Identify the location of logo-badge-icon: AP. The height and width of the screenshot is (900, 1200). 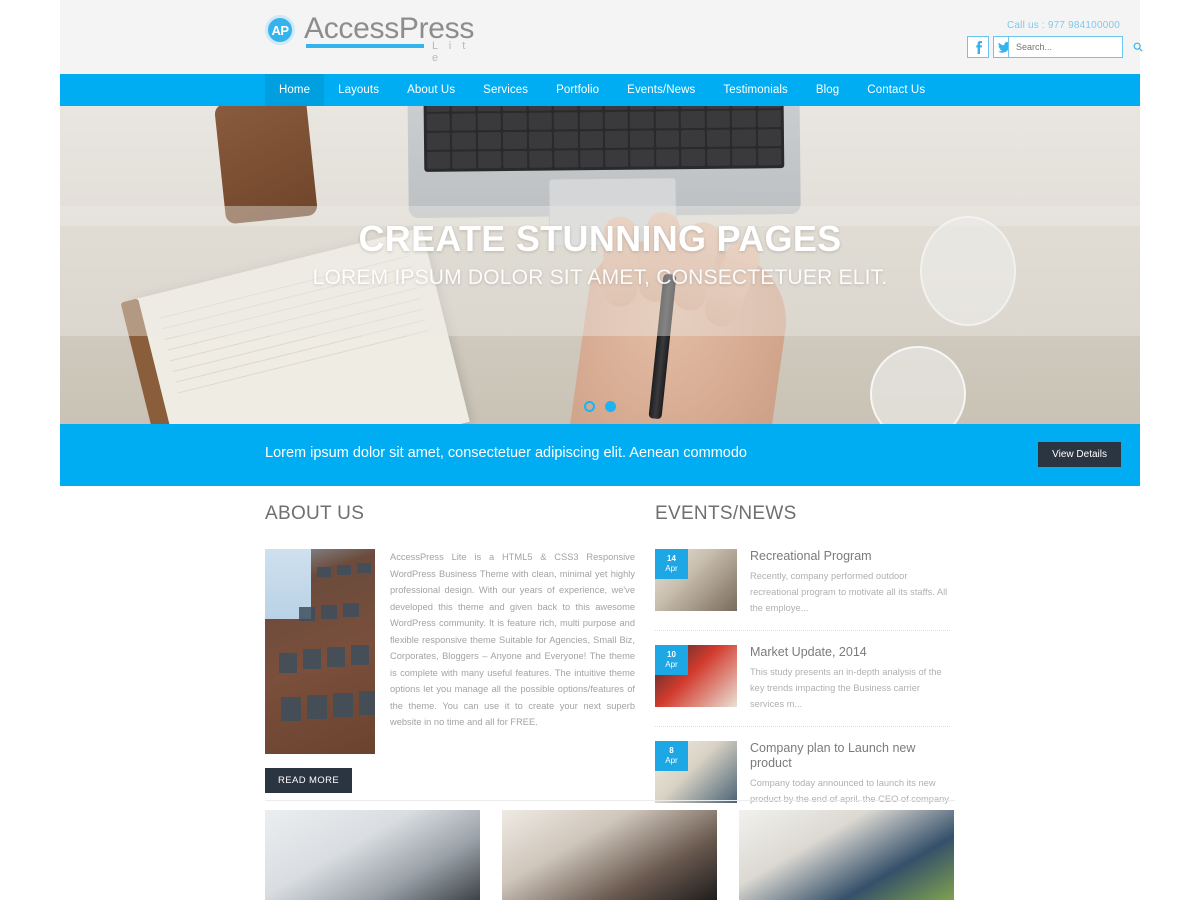
(280, 30).